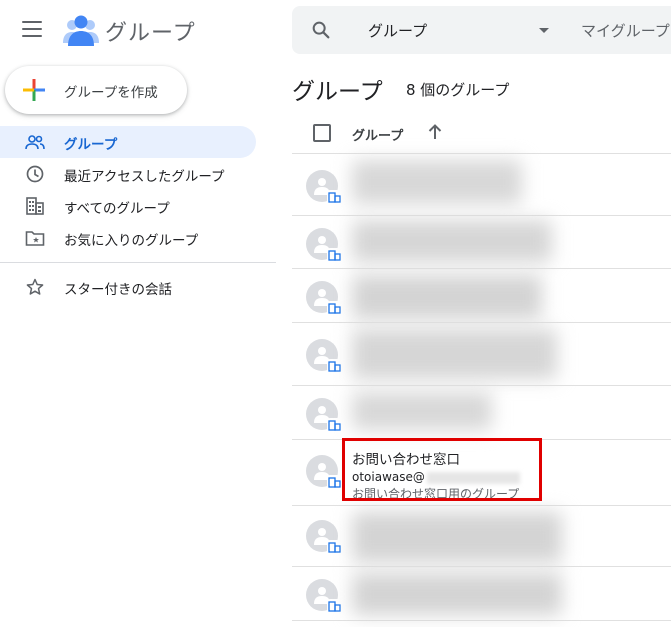 The height and width of the screenshot is (627, 671). I want to click on group-name: お問い合わせ窓口, so click(406, 460).